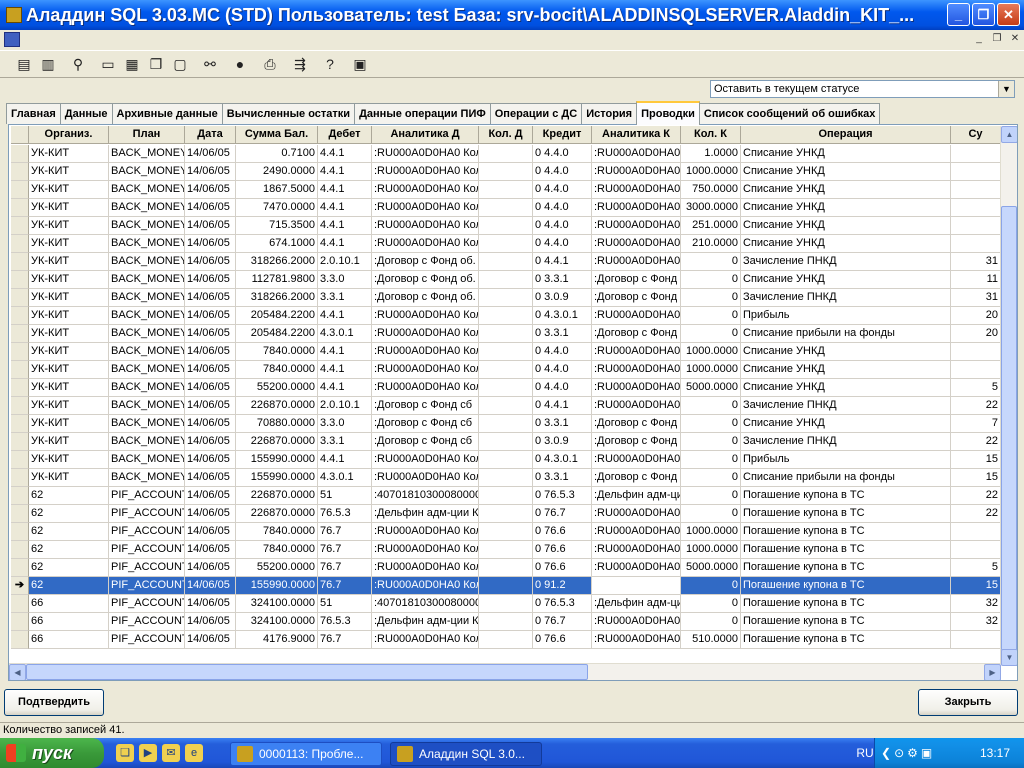 The image size is (1024, 768). I want to click on tile-icon: ▦, so click(132, 64).